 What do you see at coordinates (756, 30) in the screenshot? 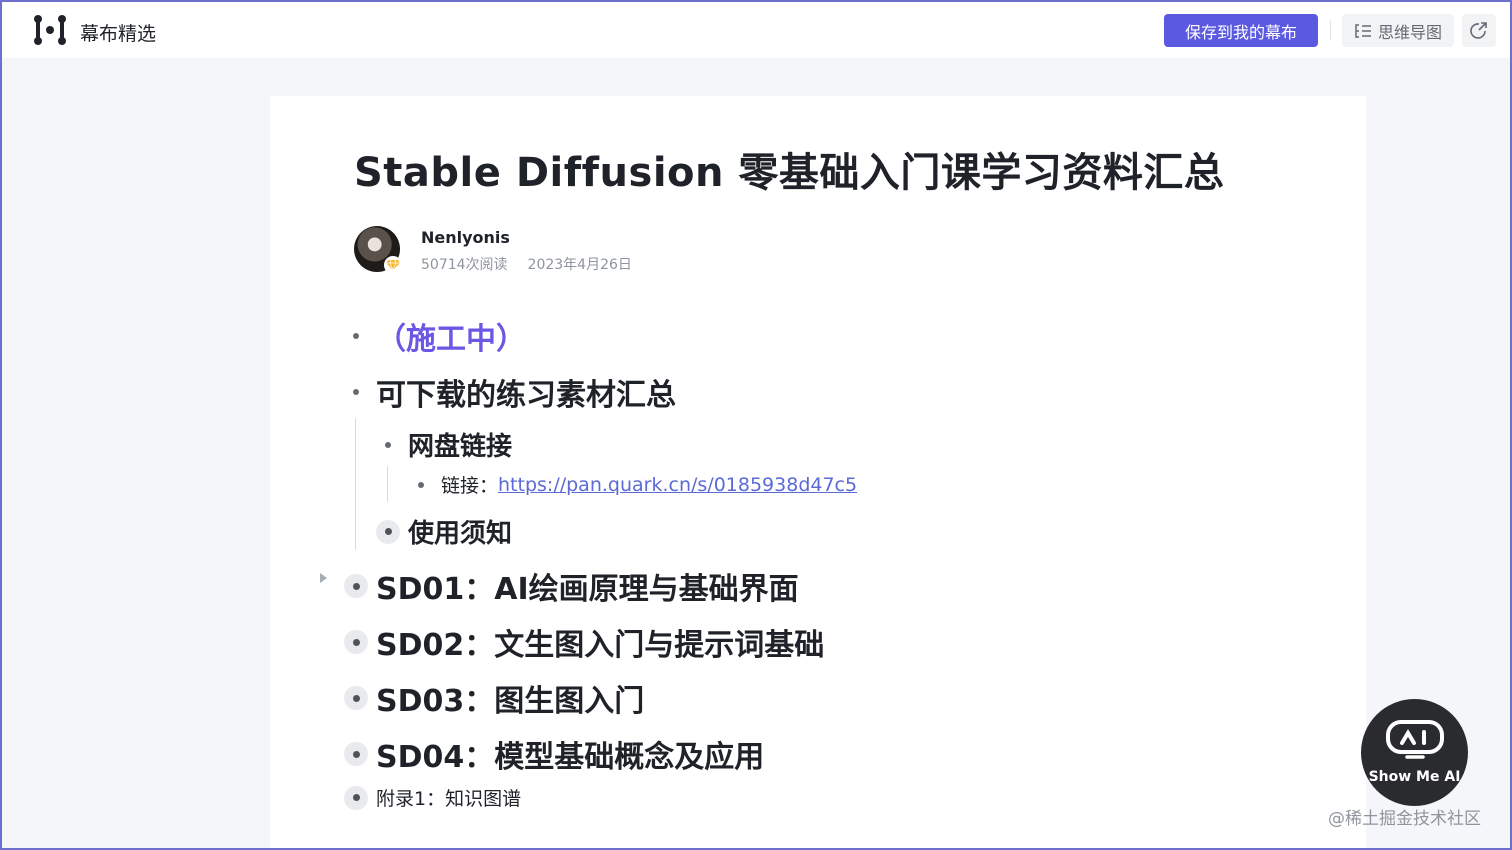
I see `top-bar: 幕布精选 保存到我的幕布 思维导图` at bounding box center [756, 30].